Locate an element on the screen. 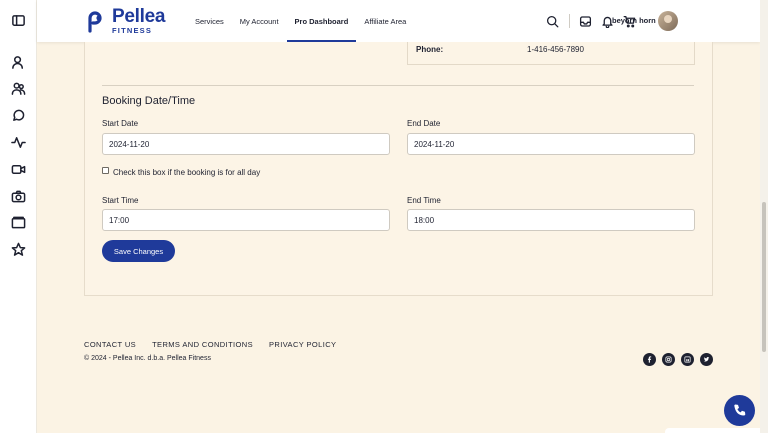 The image size is (768, 433). call-button is located at coordinates (739, 410).